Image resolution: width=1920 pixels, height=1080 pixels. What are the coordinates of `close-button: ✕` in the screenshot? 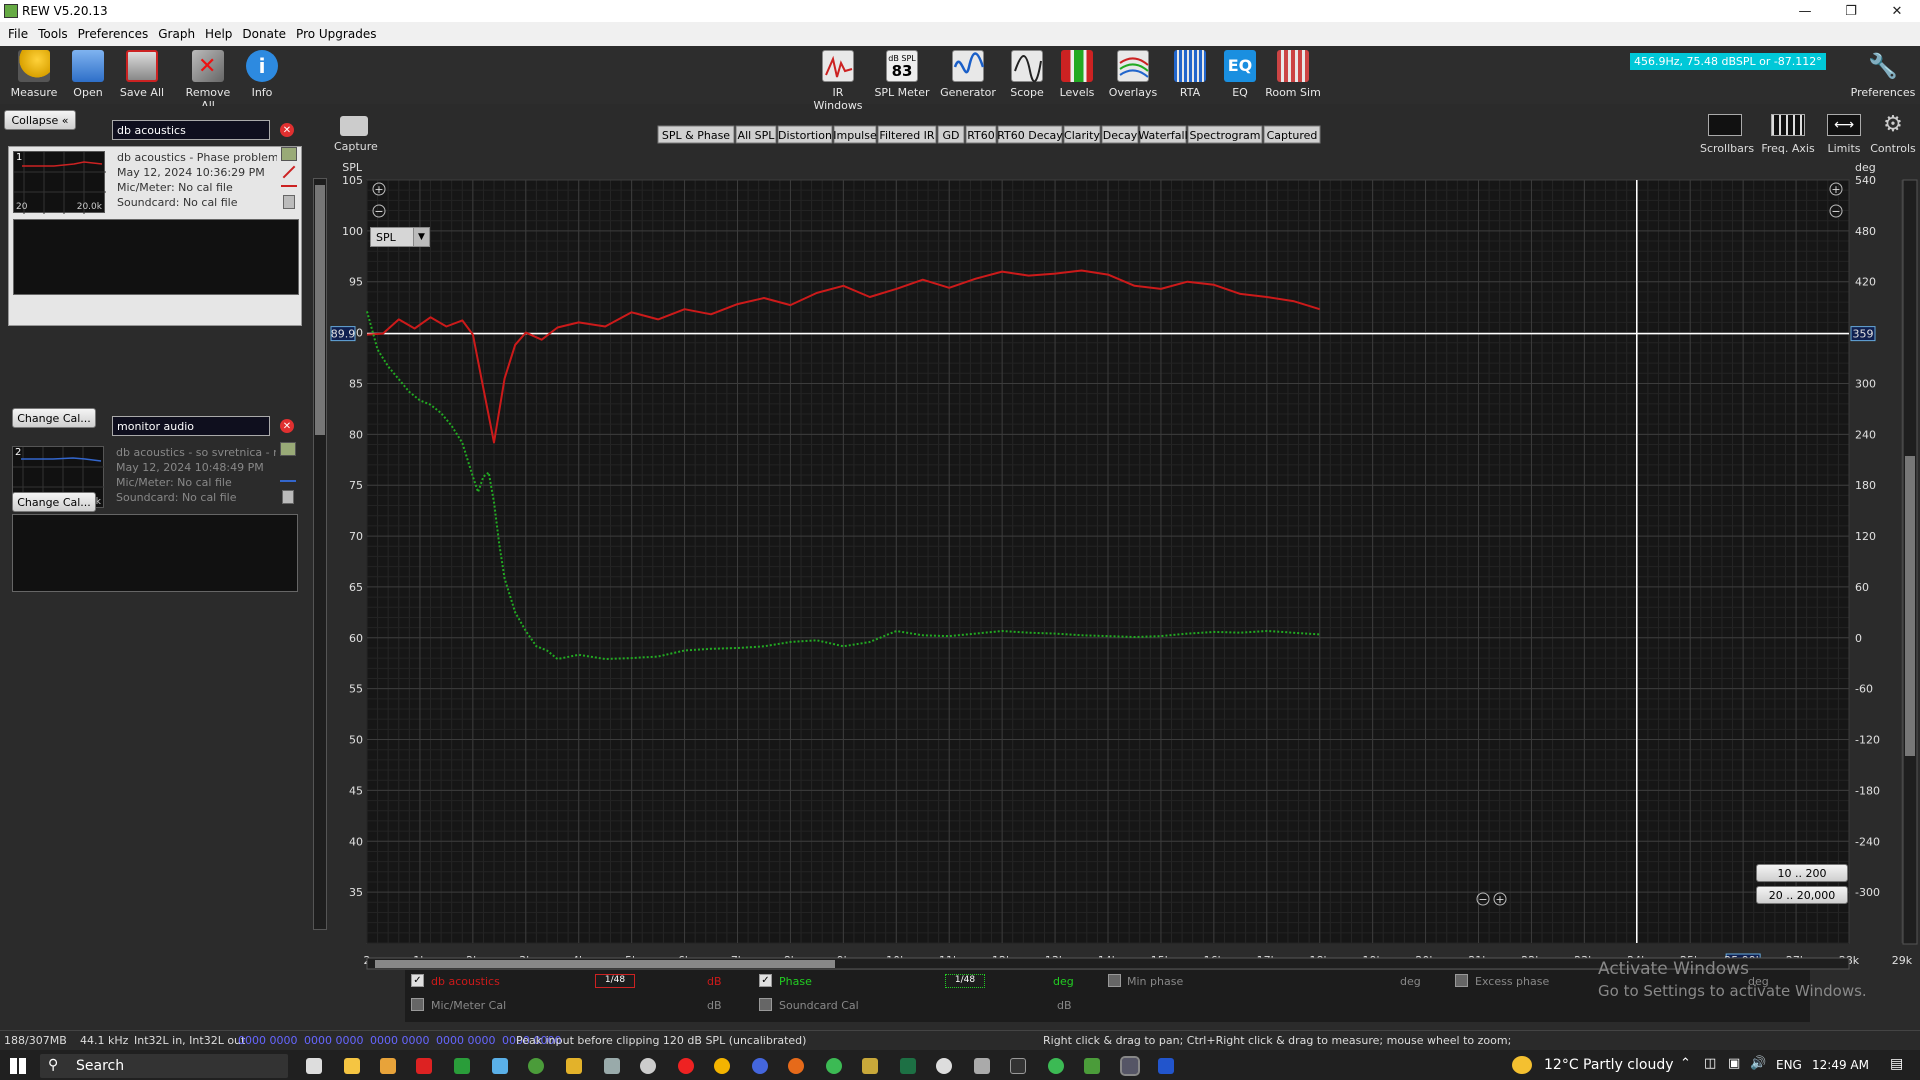 It's located at (1897, 11).